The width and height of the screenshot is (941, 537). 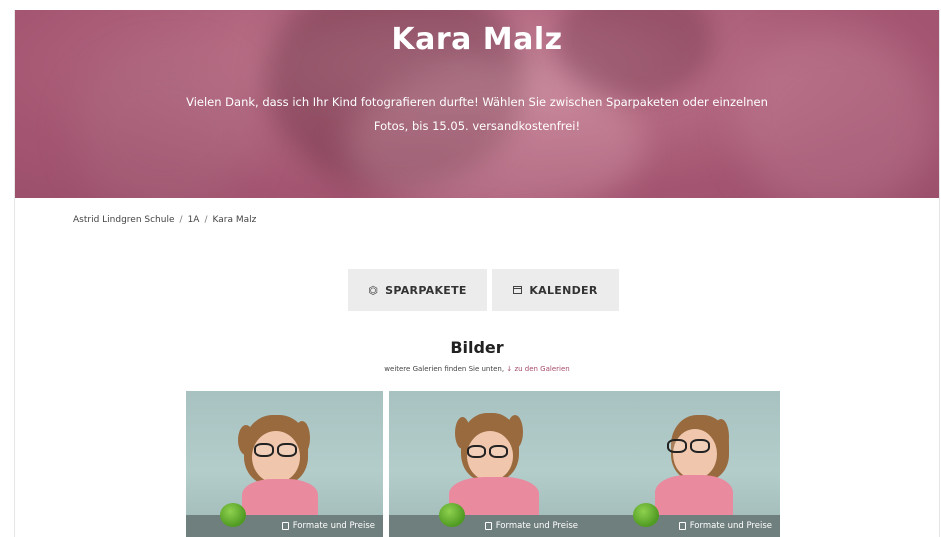 What do you see at coordinates (444, 369) in the screenshot?
I see `section-subtitle-text: weitere Galerien finden Sie unten,` at bounding box center [444, 369].